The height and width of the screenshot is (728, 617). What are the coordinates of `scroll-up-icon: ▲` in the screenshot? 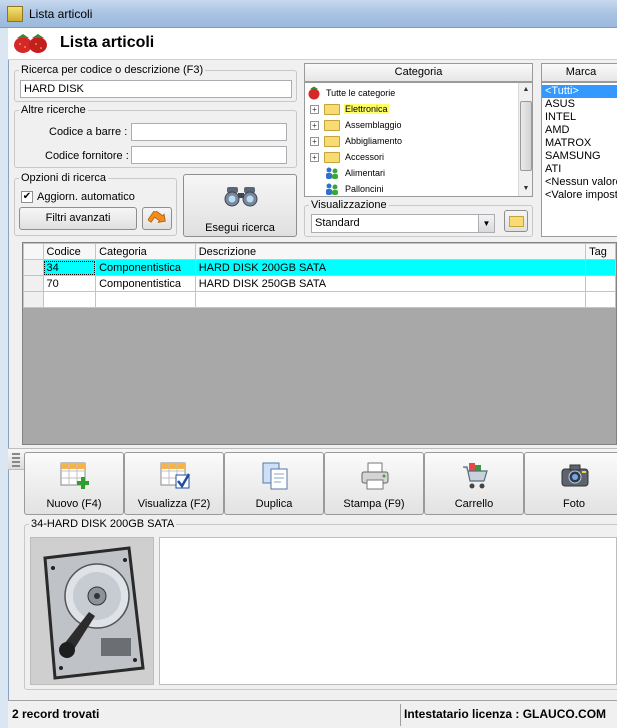 It's located at (525, 90).